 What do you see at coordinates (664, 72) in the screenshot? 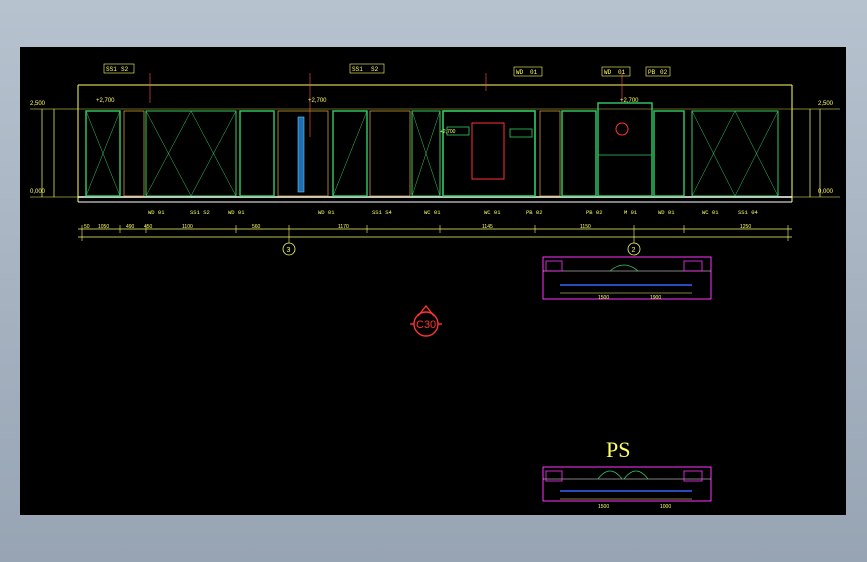
I see `tag-top-10: 02` at bounding box center [664, 72].